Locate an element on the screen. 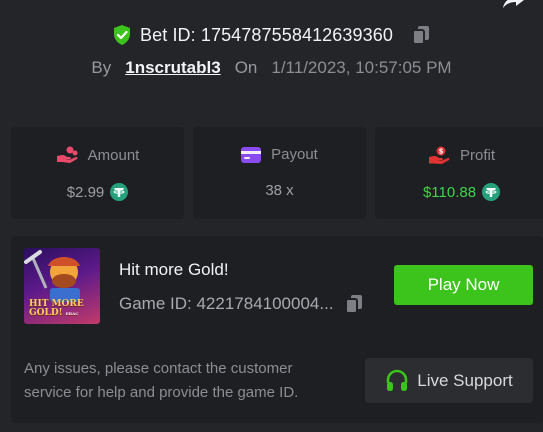 This screenshot has width=543, height=432. hand-money-icon: $ is located at coordinates (439, 155).